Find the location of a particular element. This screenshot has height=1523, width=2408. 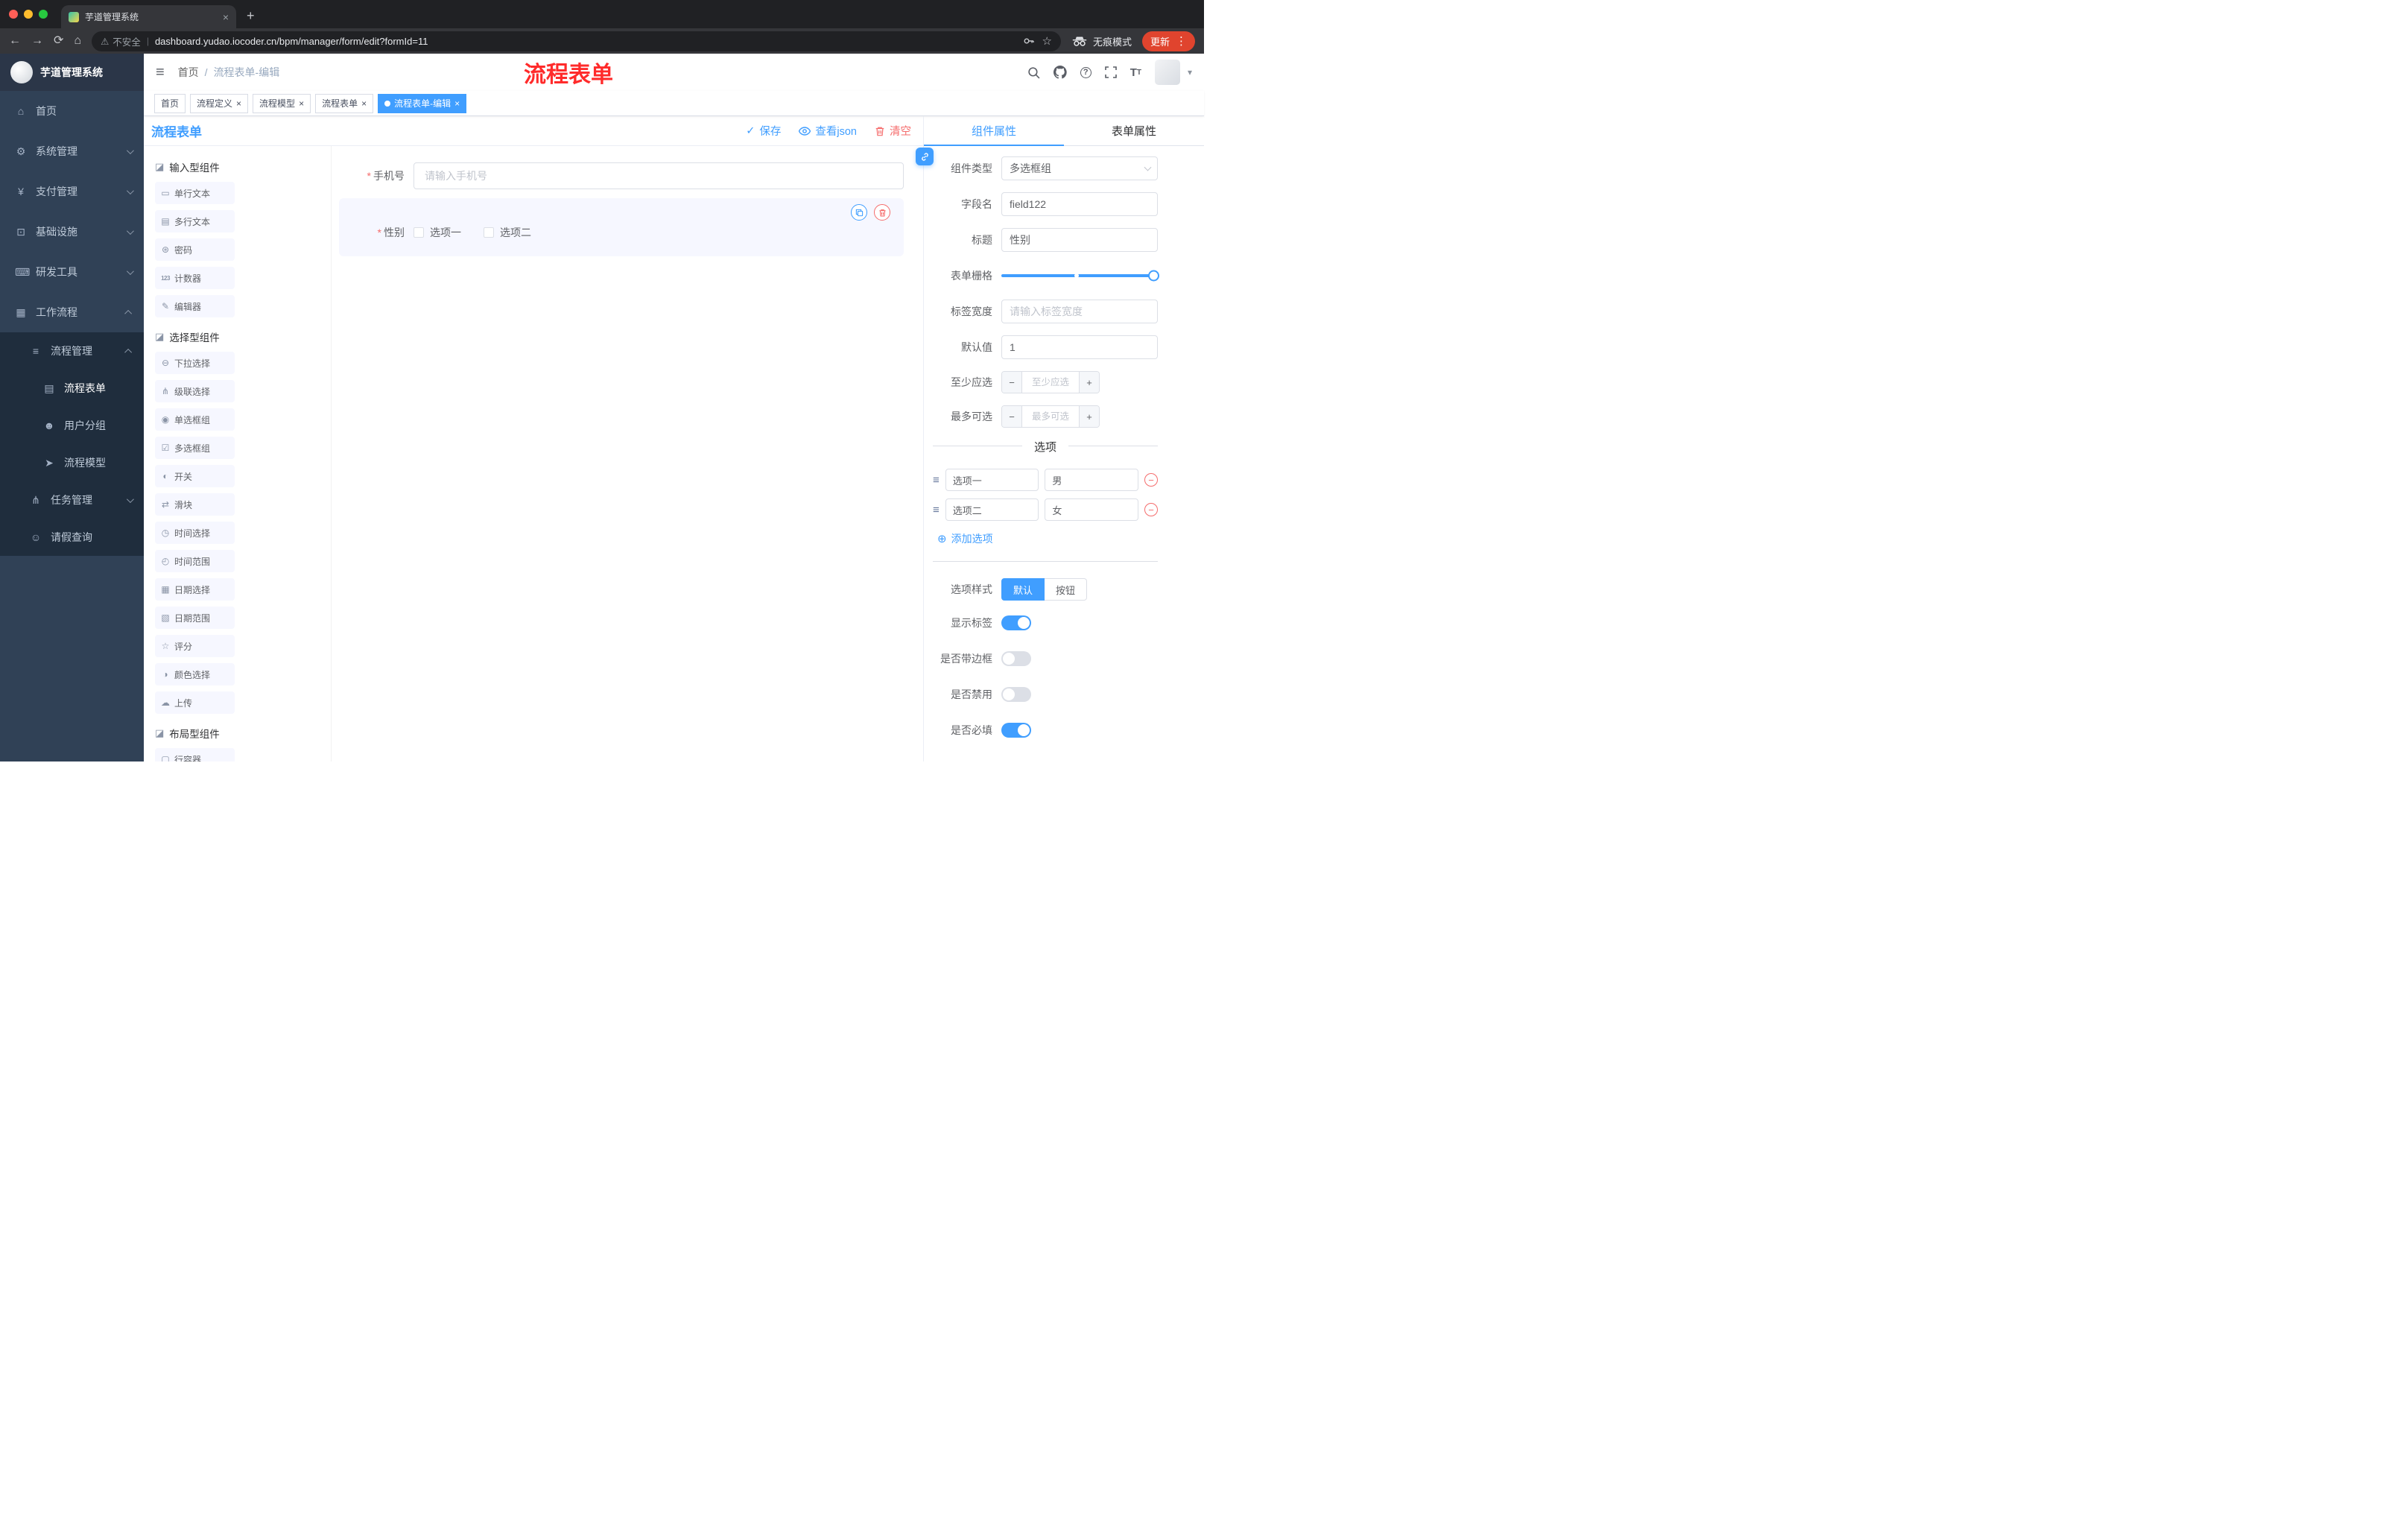

phone-field: * 手机号 is located at coordinates (621, 176).